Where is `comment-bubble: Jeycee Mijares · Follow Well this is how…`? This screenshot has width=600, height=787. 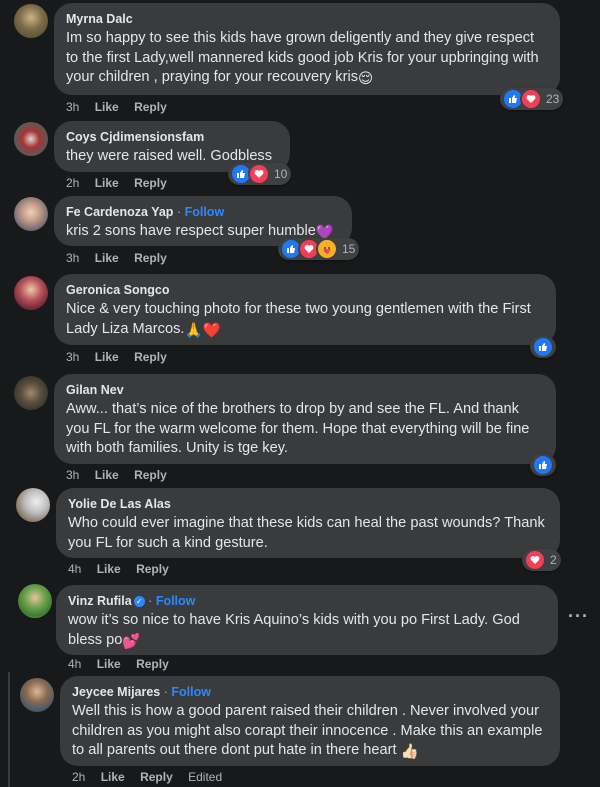
comment-bubble: Jeycee Mijares · Follow Well this is how… is located at coordinates (310, 721).